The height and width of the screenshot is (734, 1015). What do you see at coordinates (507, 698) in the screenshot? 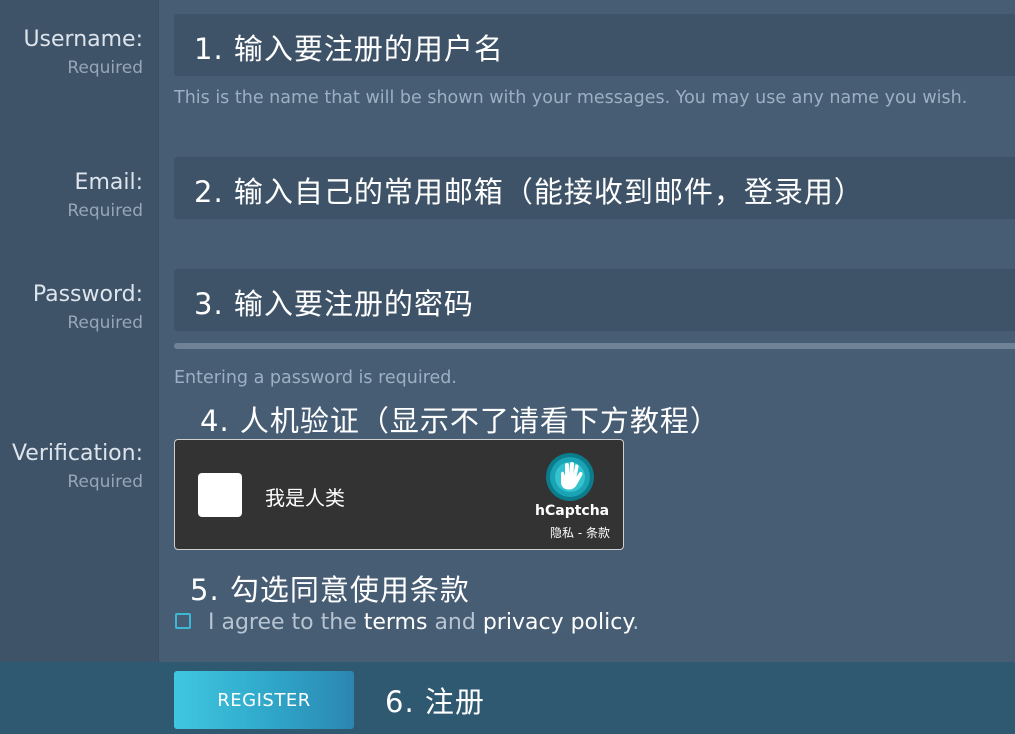
I see `form-footer: REGISTER 6. 注册` at bounding box center [507, 698].